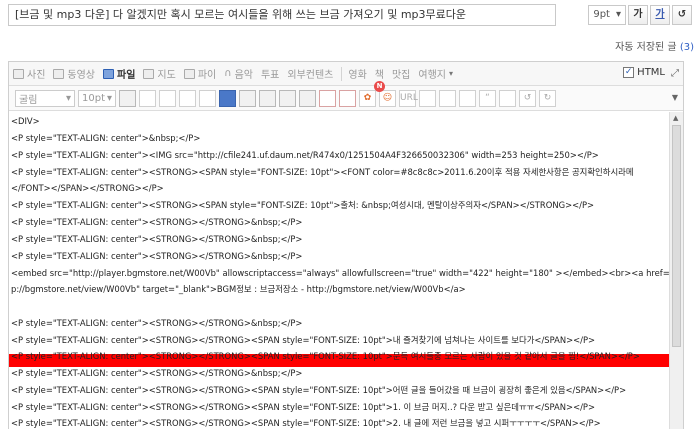 Image resolution: width=700 pixels, height=429 pixels. Describe the element at coordinates (487, 98) in the screenshot. I see `quote-button: “` at that location.